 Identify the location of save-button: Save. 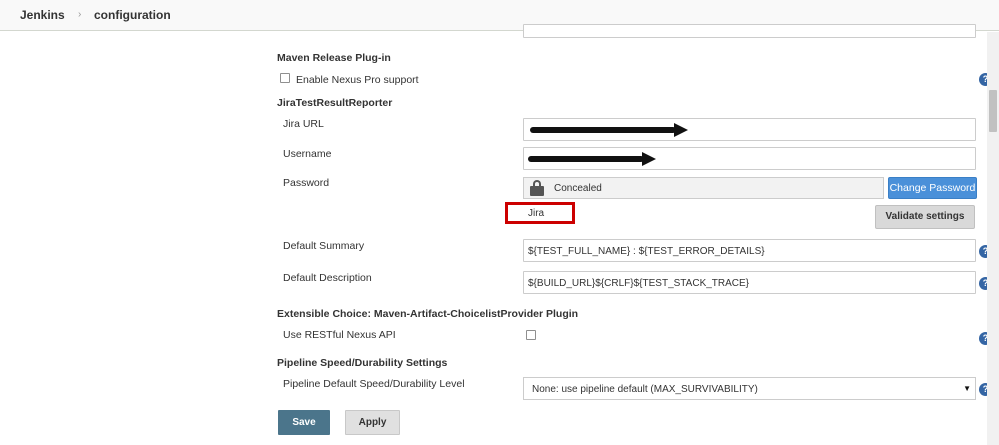
(304, 422).